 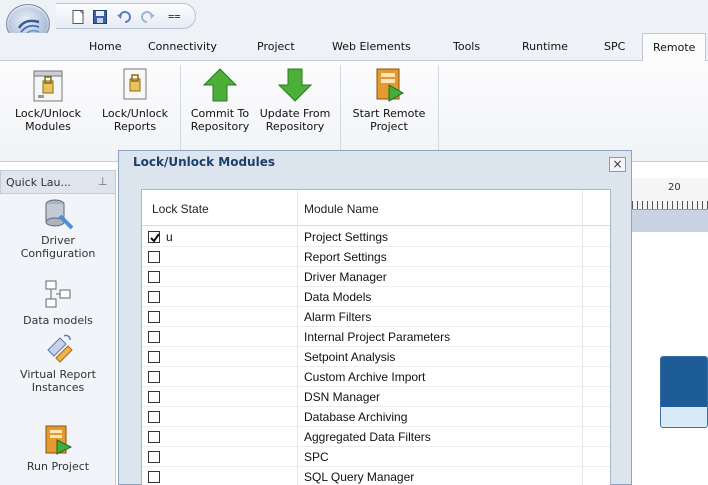 What do you see at coordinates (346, 237) in the screenshot?
I see `module-name-cell: Project Settings` at bounding box center [346, 237].